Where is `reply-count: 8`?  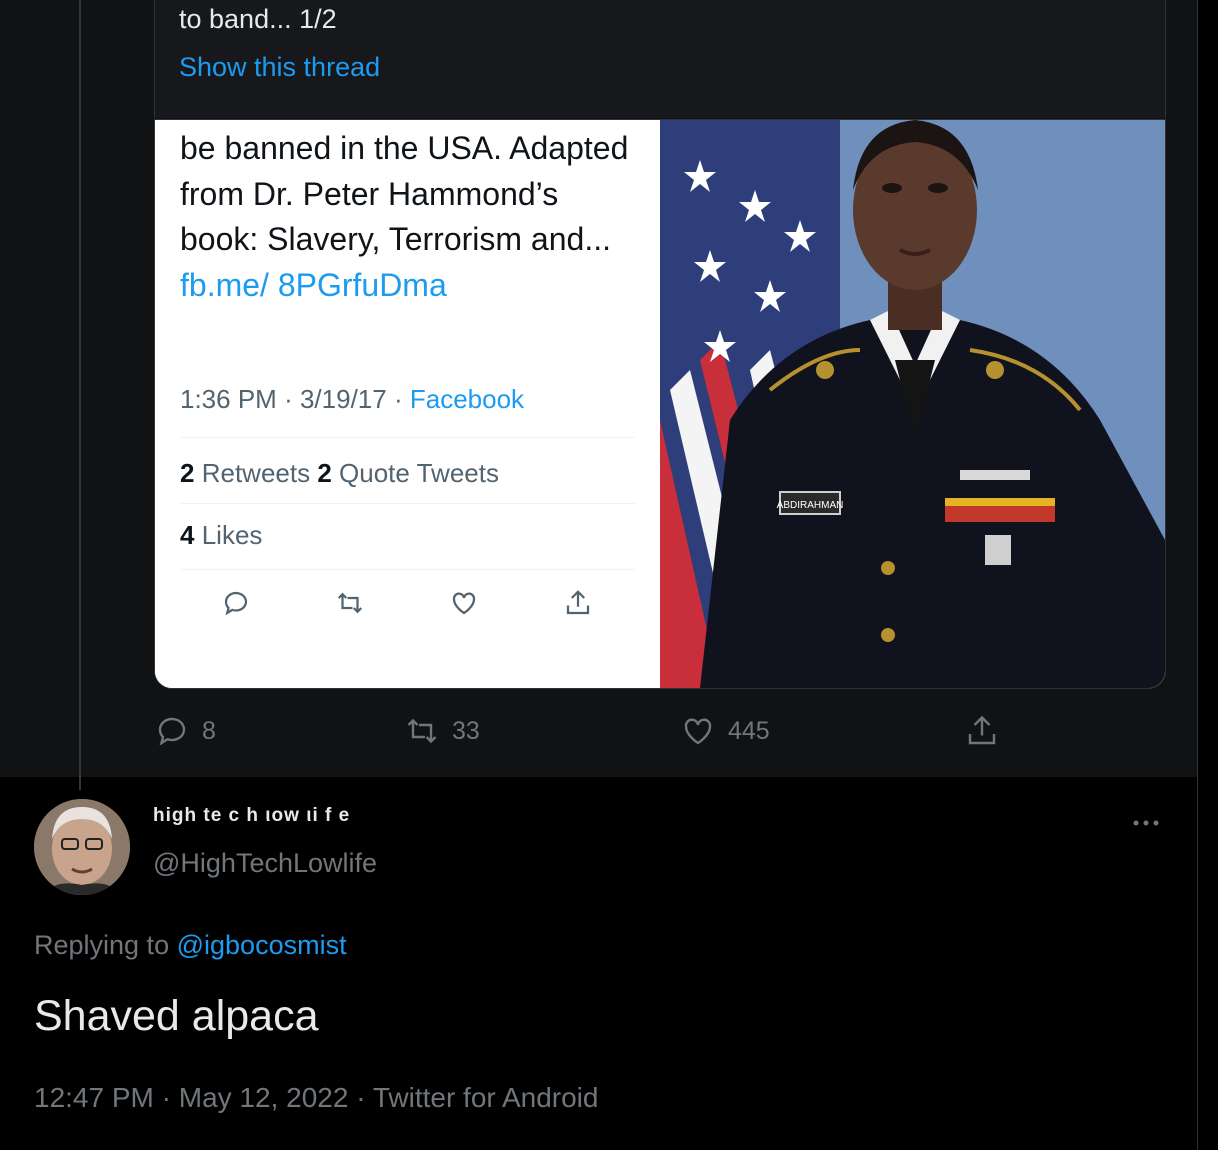
reply-count: 8 is located at coordinates (209, 730).